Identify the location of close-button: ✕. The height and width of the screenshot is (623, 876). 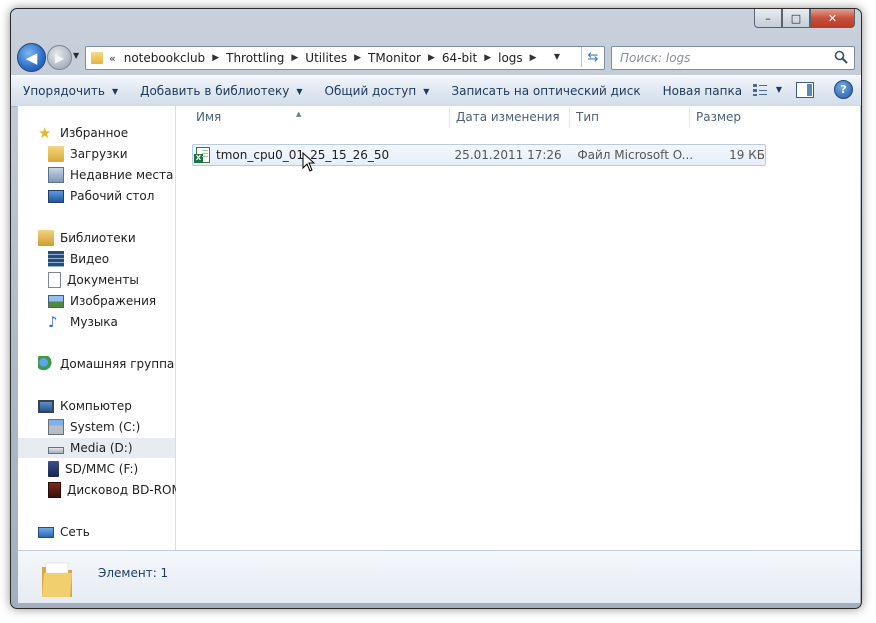
(832, 18).